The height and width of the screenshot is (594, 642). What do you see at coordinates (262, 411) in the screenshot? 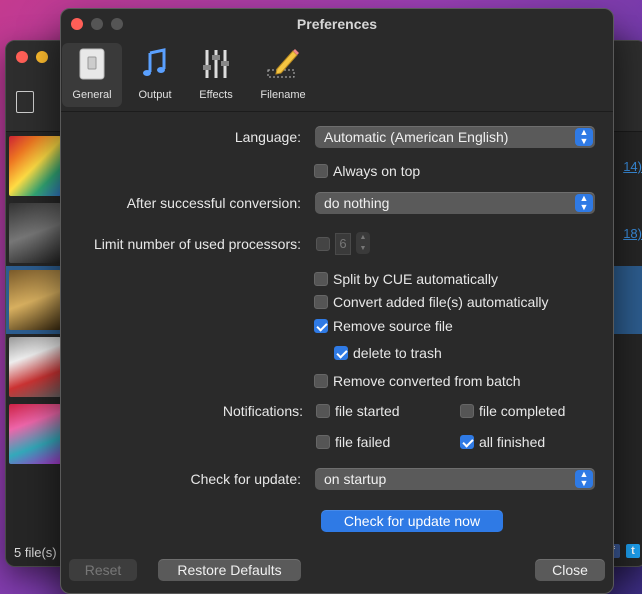
I see `notifications-label: Notifications:` at bounding box center [262, 411].